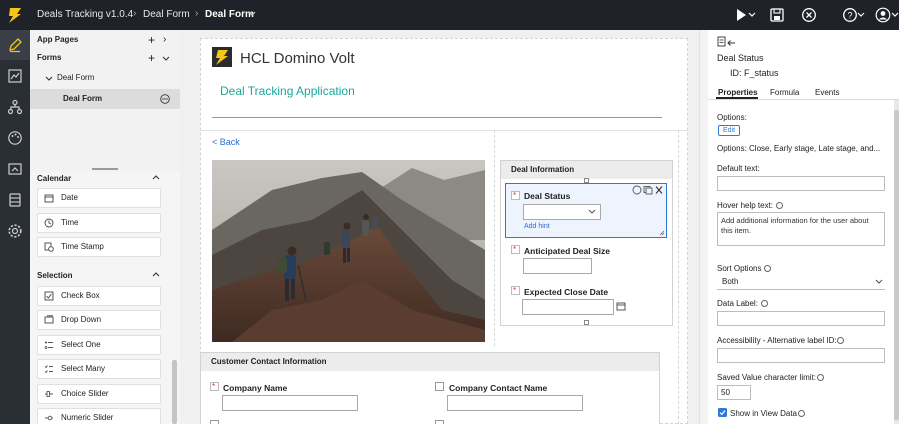 The width and height of the screenshot is (899, 424). I want to click on palette-item-date: Date, so click(99, 198).